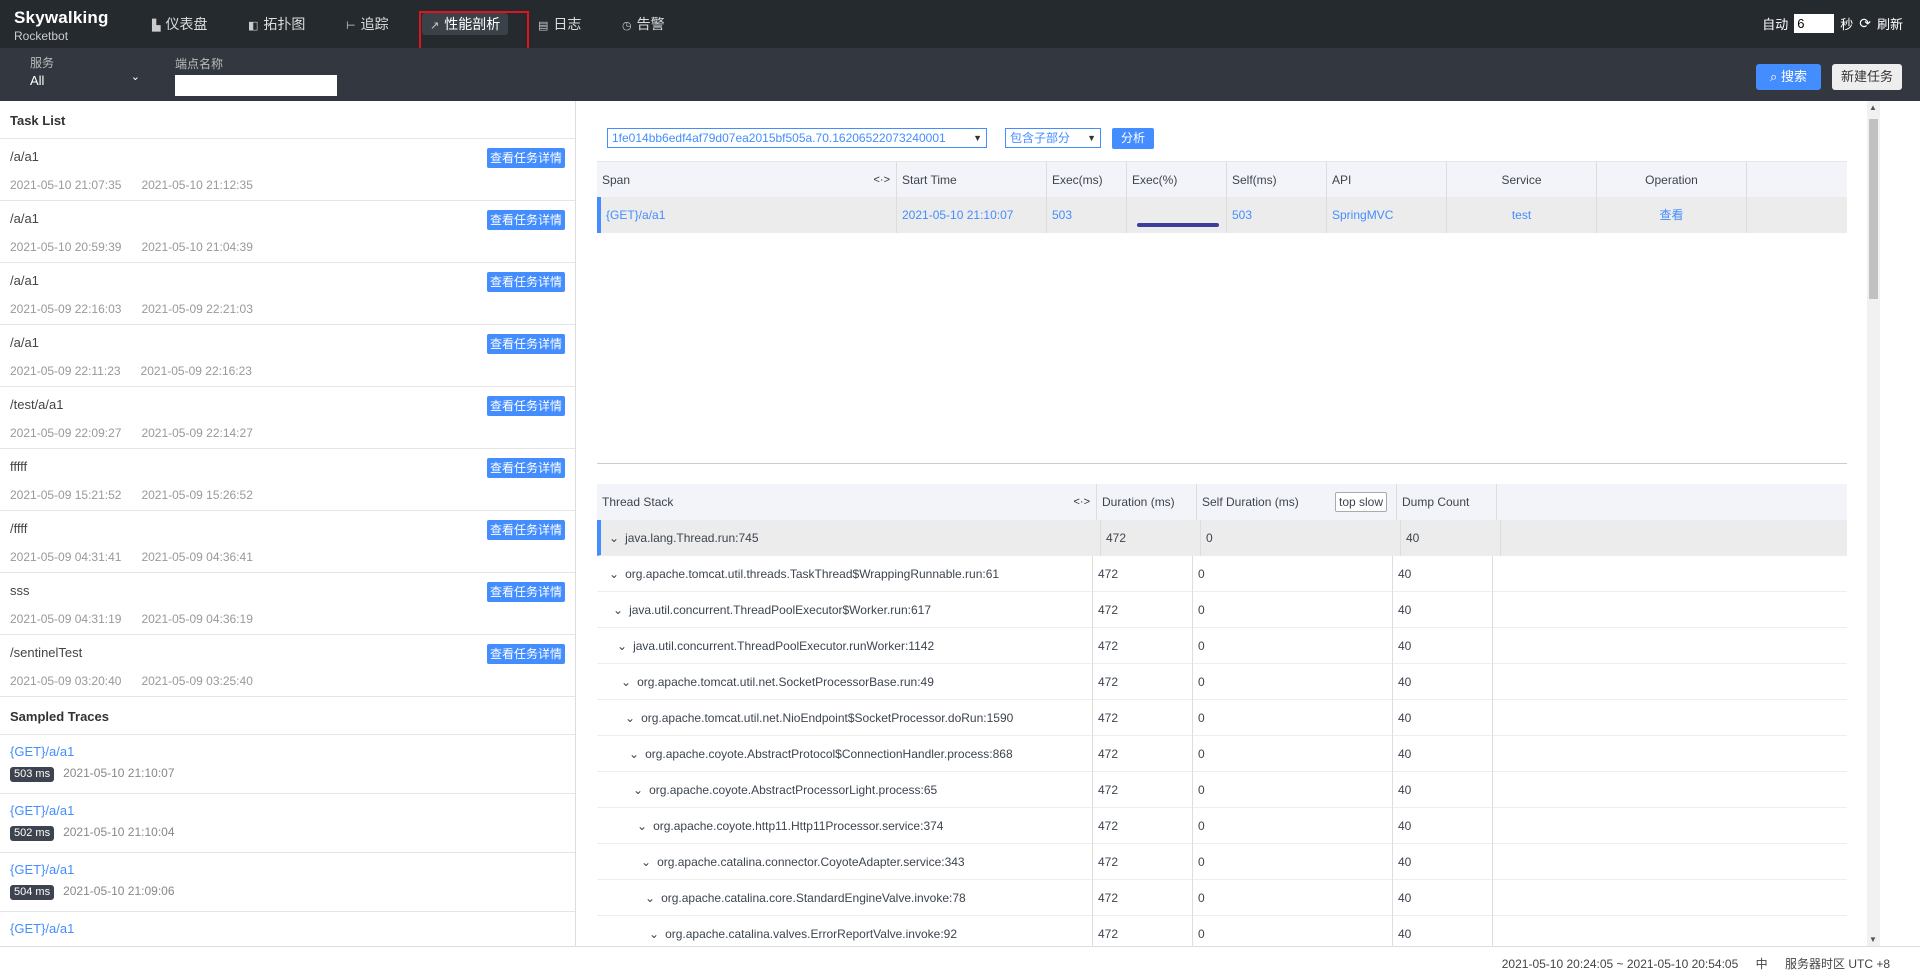 The image size is (1920, 976). I want to click on scroll-up-icon: ▲, so click(1873, 107).